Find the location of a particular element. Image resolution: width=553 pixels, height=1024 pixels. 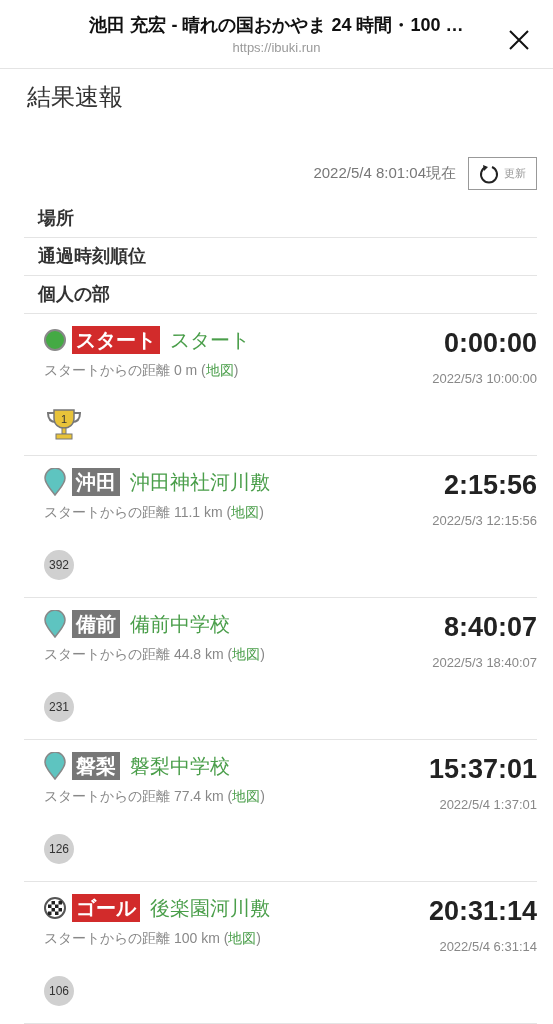

place-name: 備前中学校 is located at coordinates (180, 624).